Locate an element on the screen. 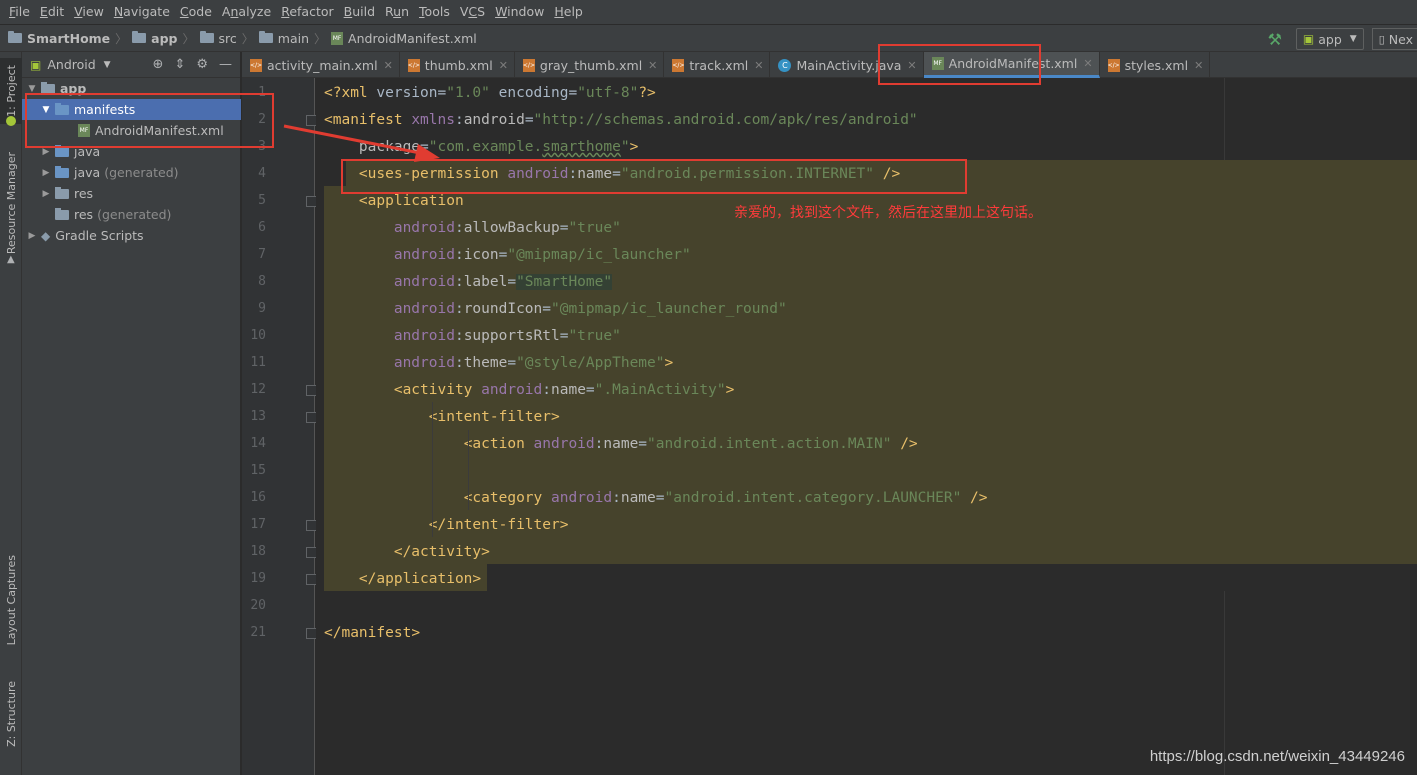  run-configuration-select: ▣ app ▼ is located at coordinates (1329, 39).